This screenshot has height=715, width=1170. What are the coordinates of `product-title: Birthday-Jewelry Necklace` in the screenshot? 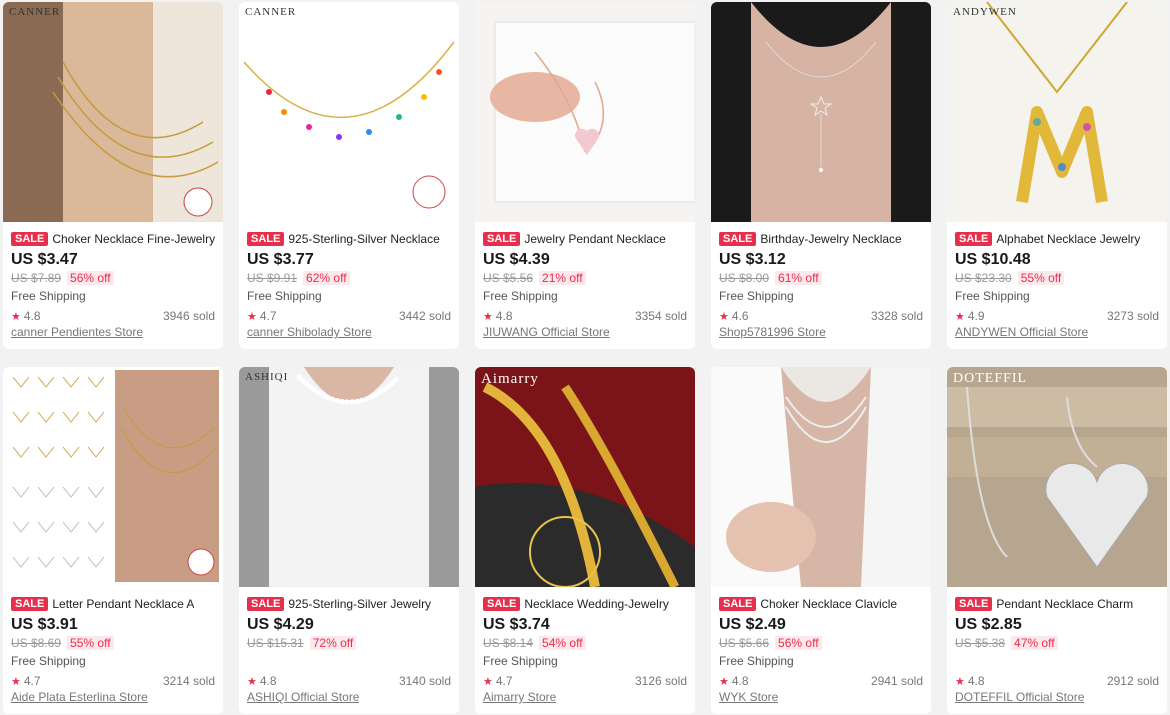 It's located at (830, 239).